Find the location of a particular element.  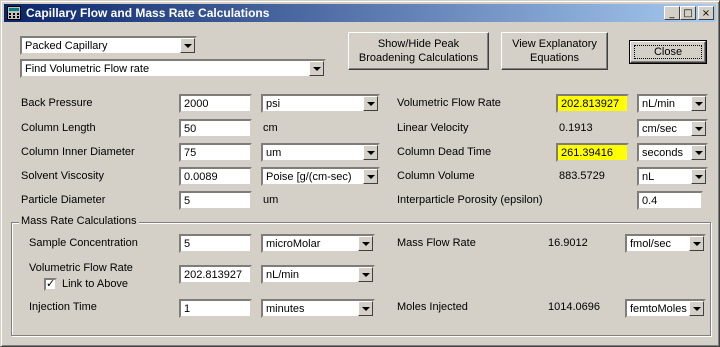

porosity-label: Interparticle Porosity (epsilon) is located at coordinates (470, 200).